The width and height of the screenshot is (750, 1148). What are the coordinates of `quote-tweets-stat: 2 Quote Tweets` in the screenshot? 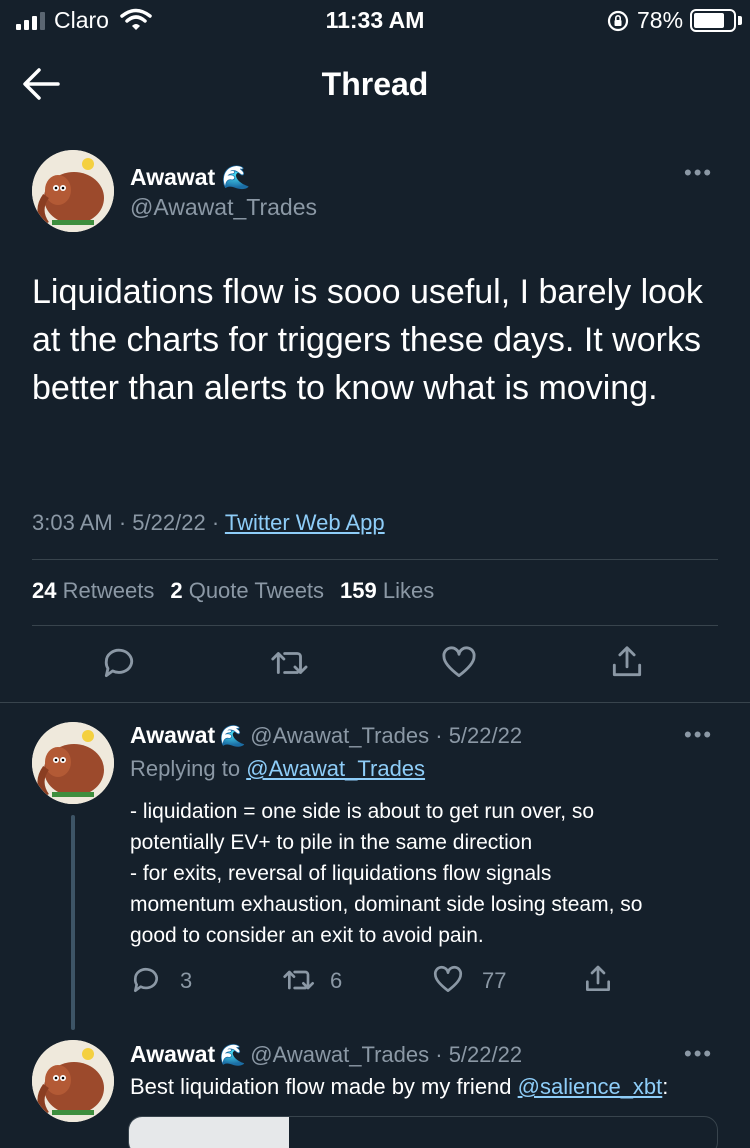 It's located at (247, 591).